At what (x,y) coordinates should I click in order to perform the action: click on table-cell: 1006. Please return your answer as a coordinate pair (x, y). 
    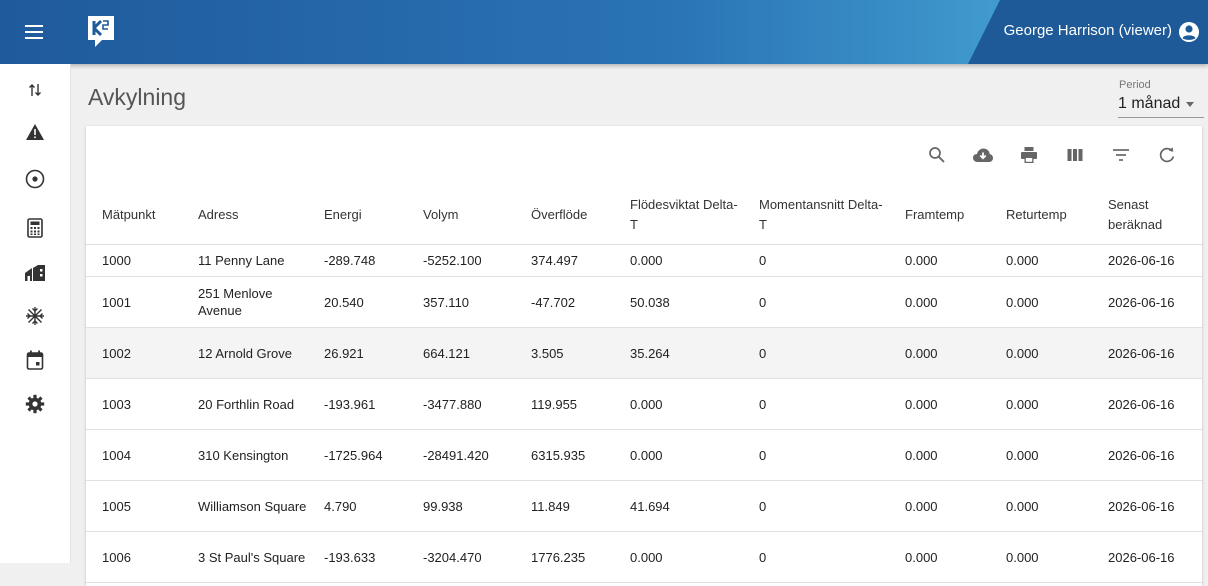
    Looking at the image, I should click on (134, 557).